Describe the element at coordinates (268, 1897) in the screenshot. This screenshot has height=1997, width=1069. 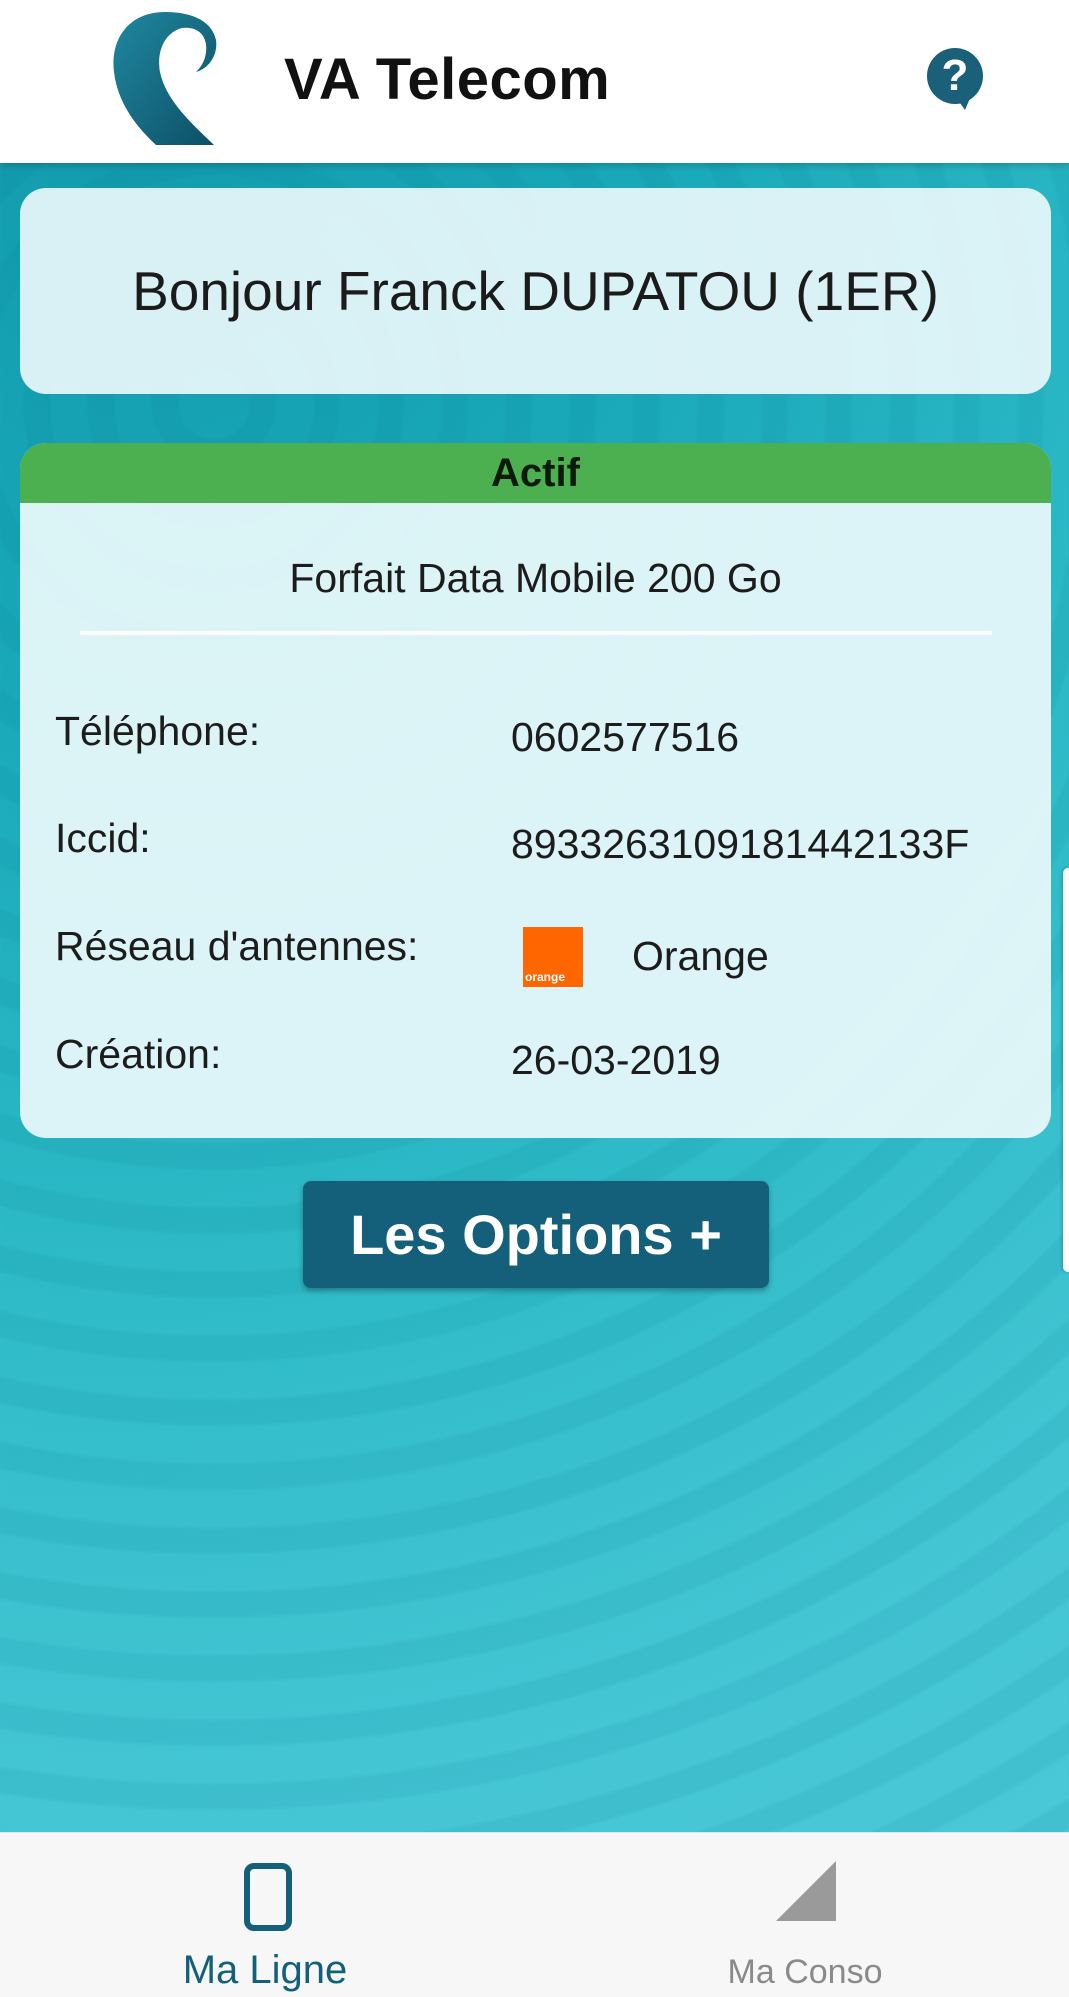
I see `phone-icon` at that location.